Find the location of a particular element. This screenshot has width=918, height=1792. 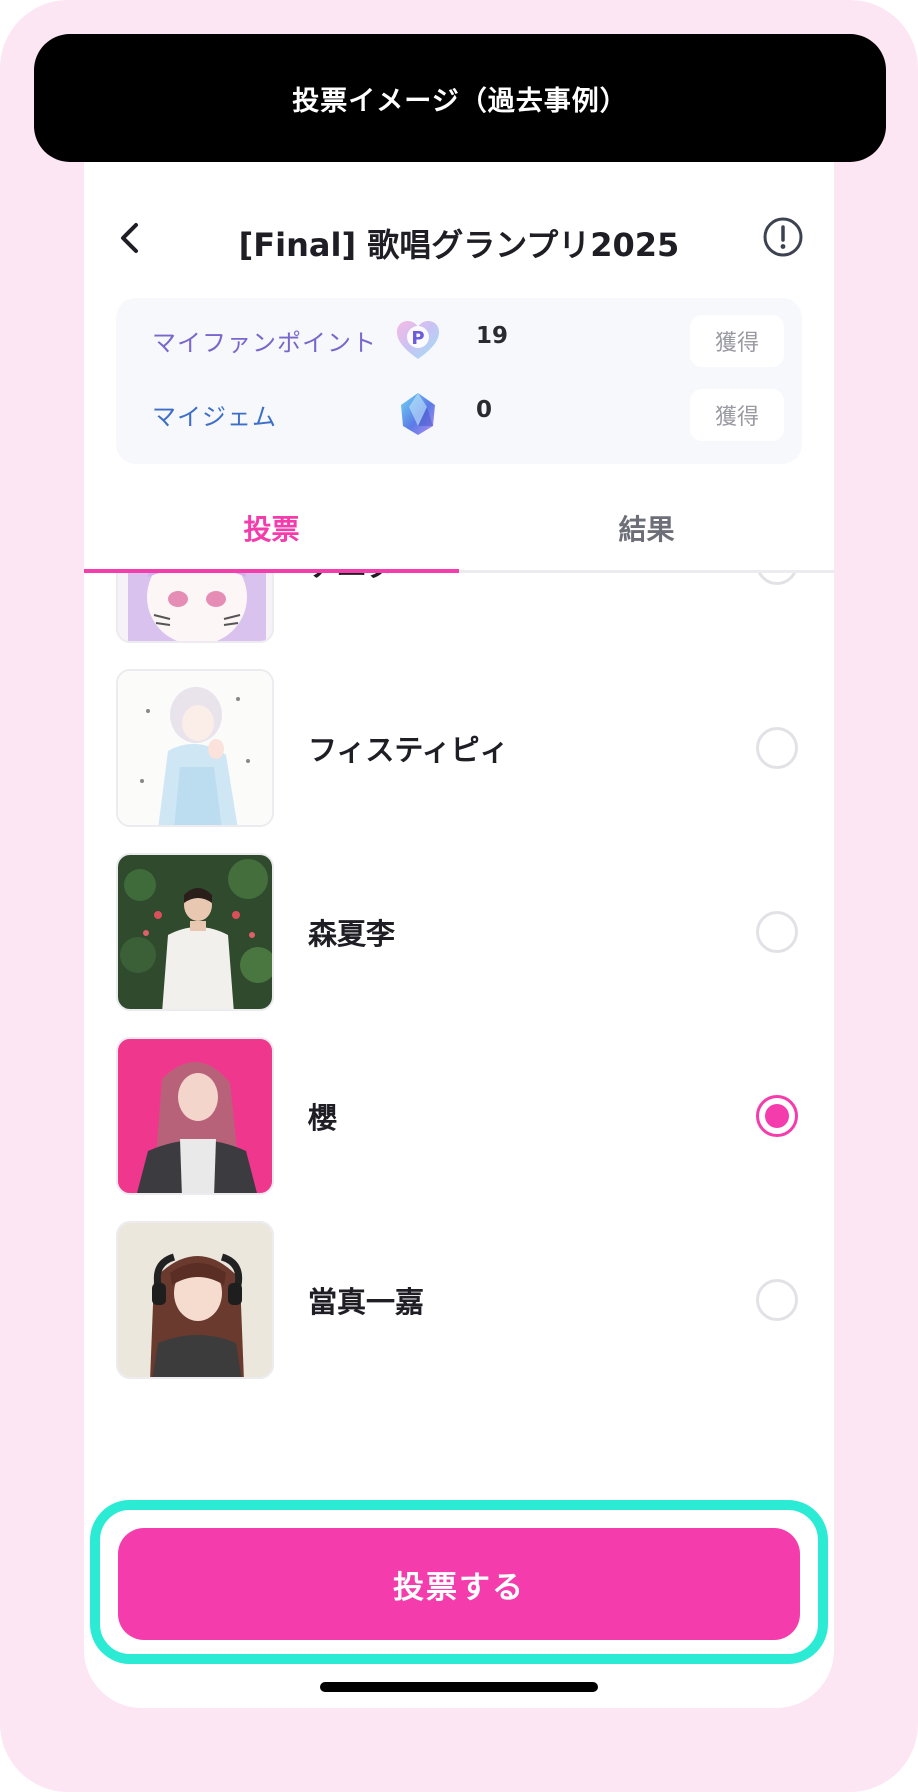

caption-text: 投票イメージ（過去事例） is located at coordinates (460, 101).